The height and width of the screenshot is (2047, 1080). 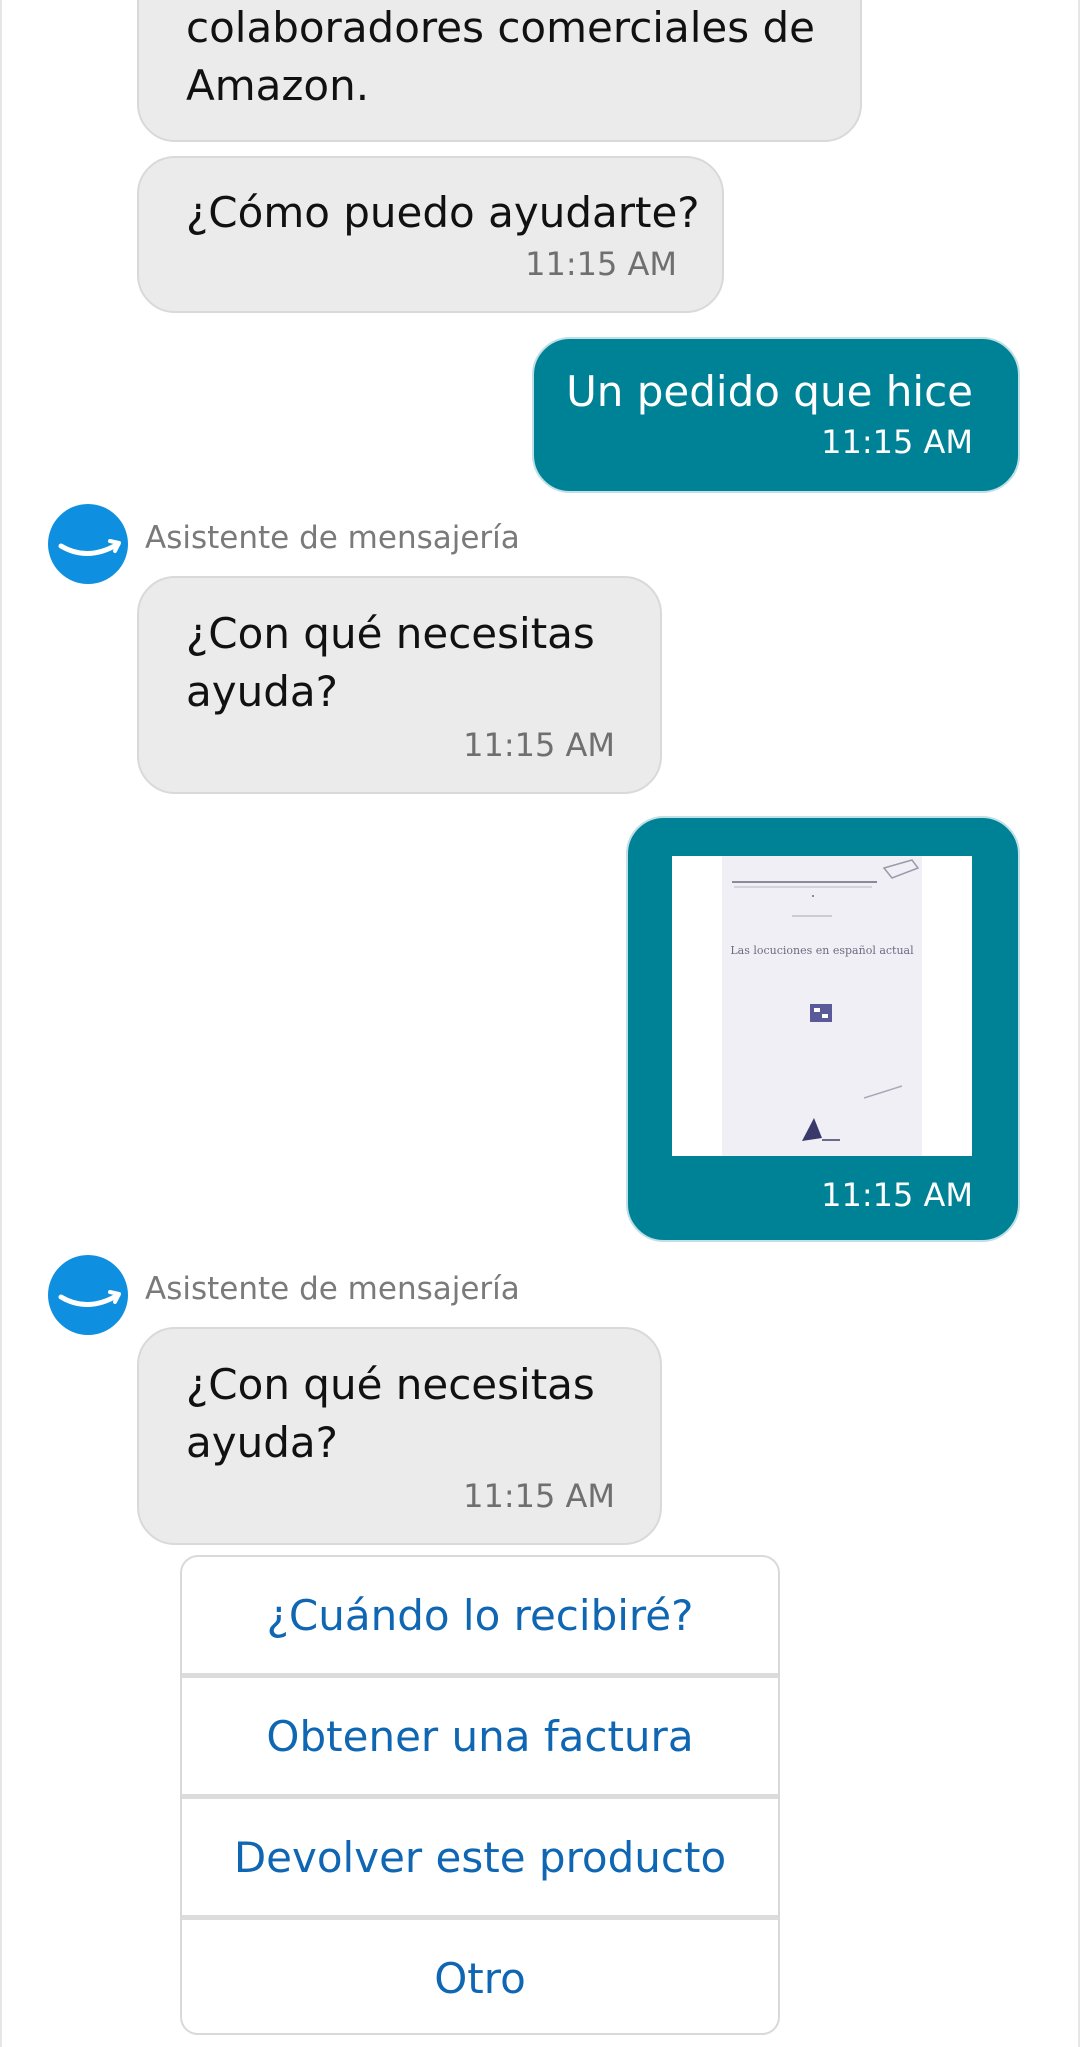 I want to click on message-line: Amazon., so click(x=278, y=85).